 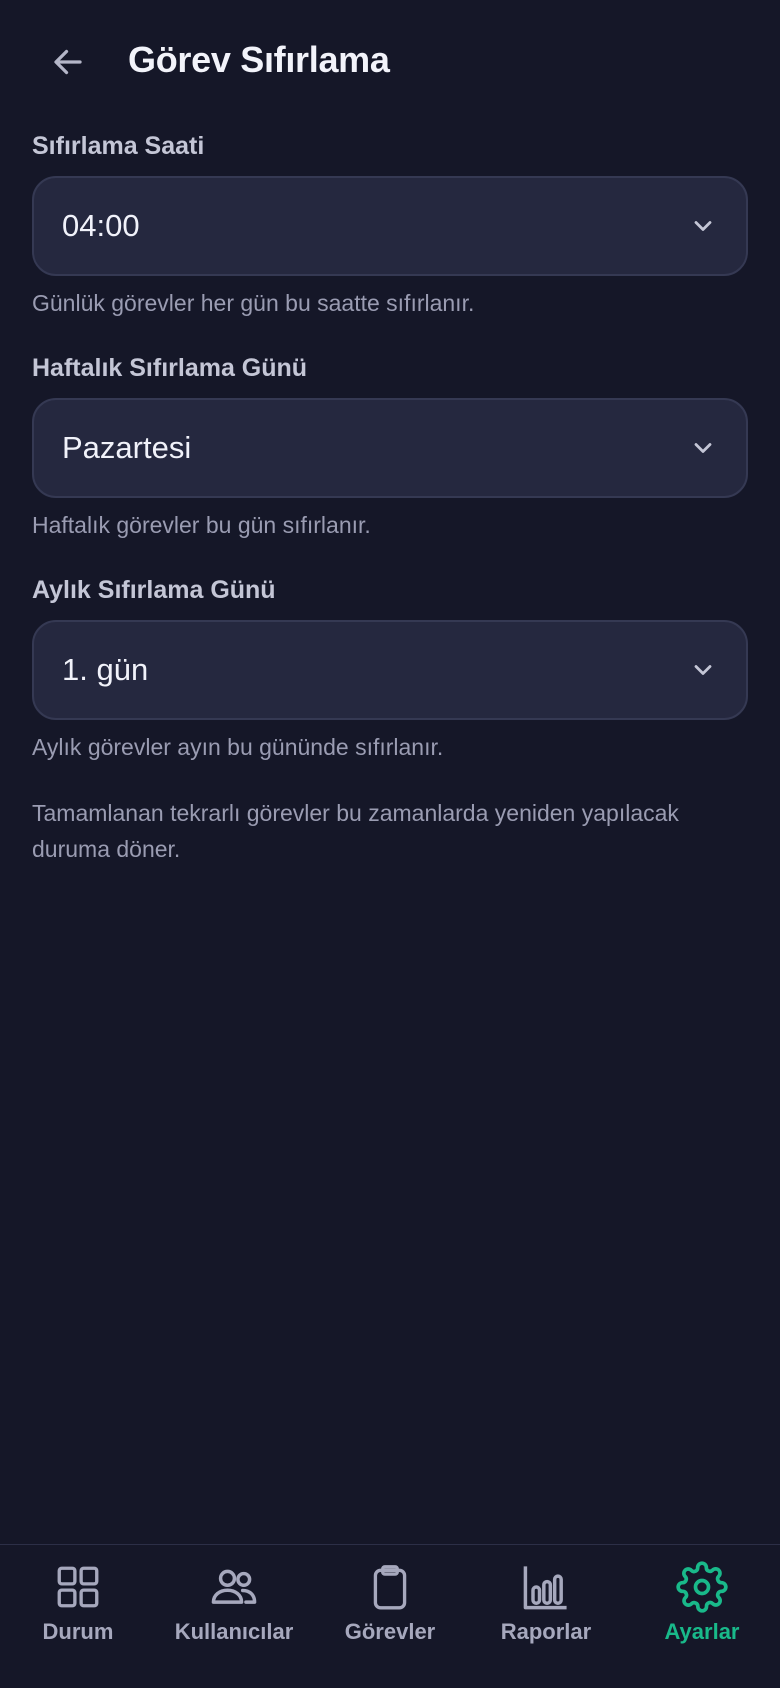 What do you see at coordinates (127, 447) in the screenshot?
I see `select-value: Pazartesi` at bounding box center [127, 447].